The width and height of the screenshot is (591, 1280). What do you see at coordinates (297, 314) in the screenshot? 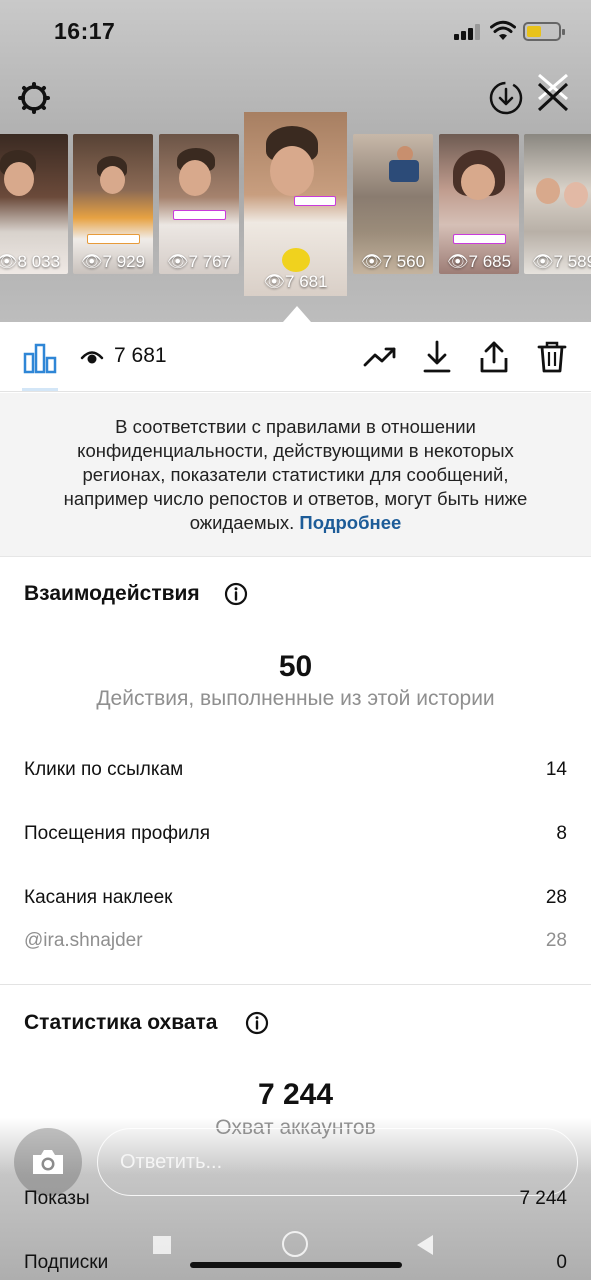
I see `active-story-pointer` at bounding box center [297, 314].